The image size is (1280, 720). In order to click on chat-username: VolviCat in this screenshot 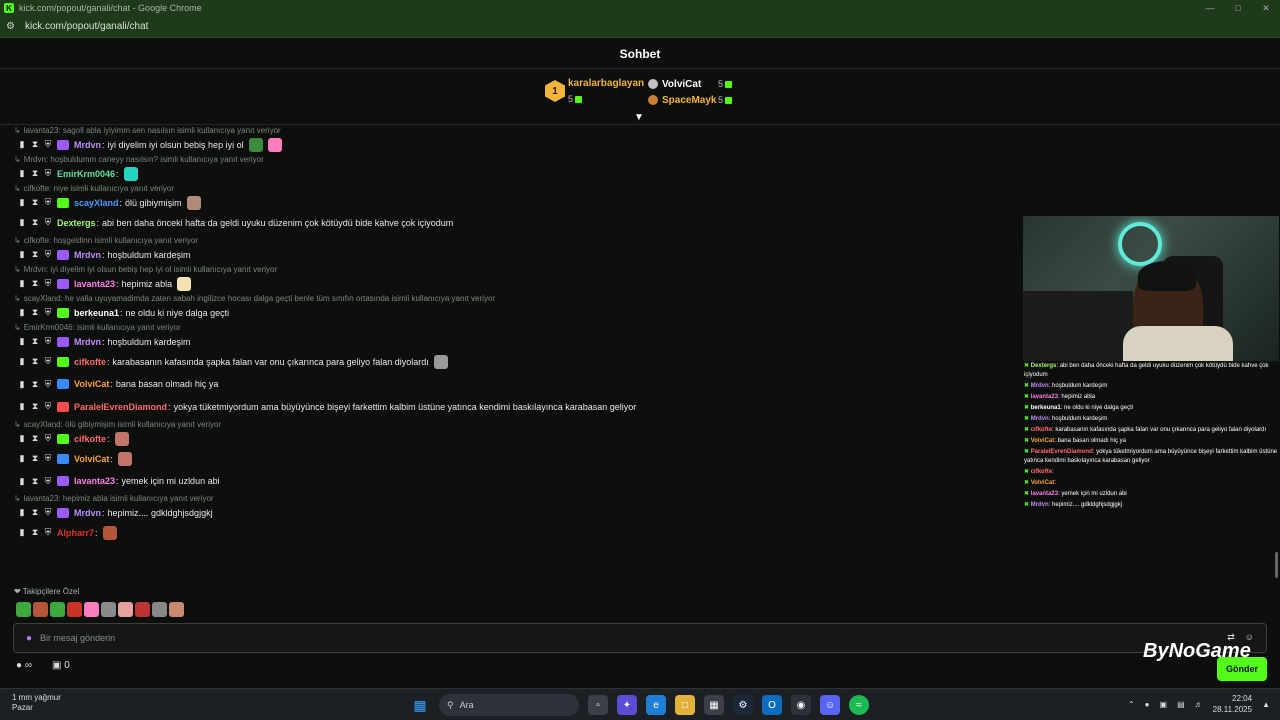, I will do `click(91, 459)`.